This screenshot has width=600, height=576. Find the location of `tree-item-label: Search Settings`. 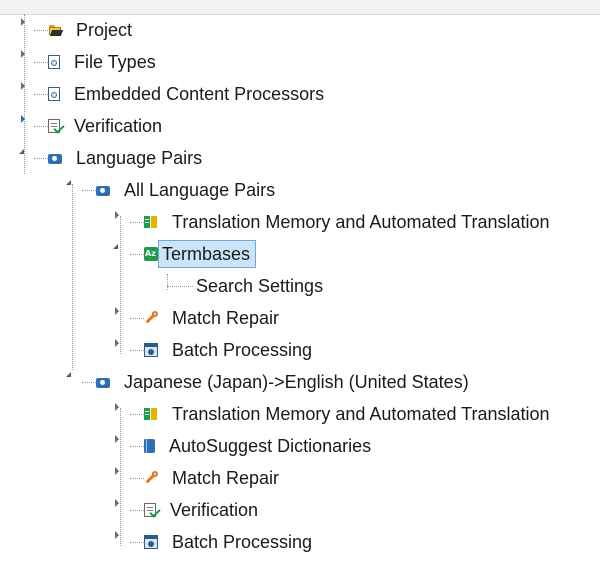

tree-item-label: Search Settings is located at coordinates (260, 286).